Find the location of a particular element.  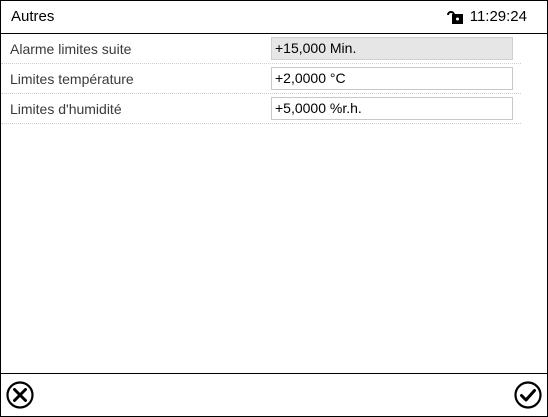

cancel-icon is located at coordinates (20, 395).